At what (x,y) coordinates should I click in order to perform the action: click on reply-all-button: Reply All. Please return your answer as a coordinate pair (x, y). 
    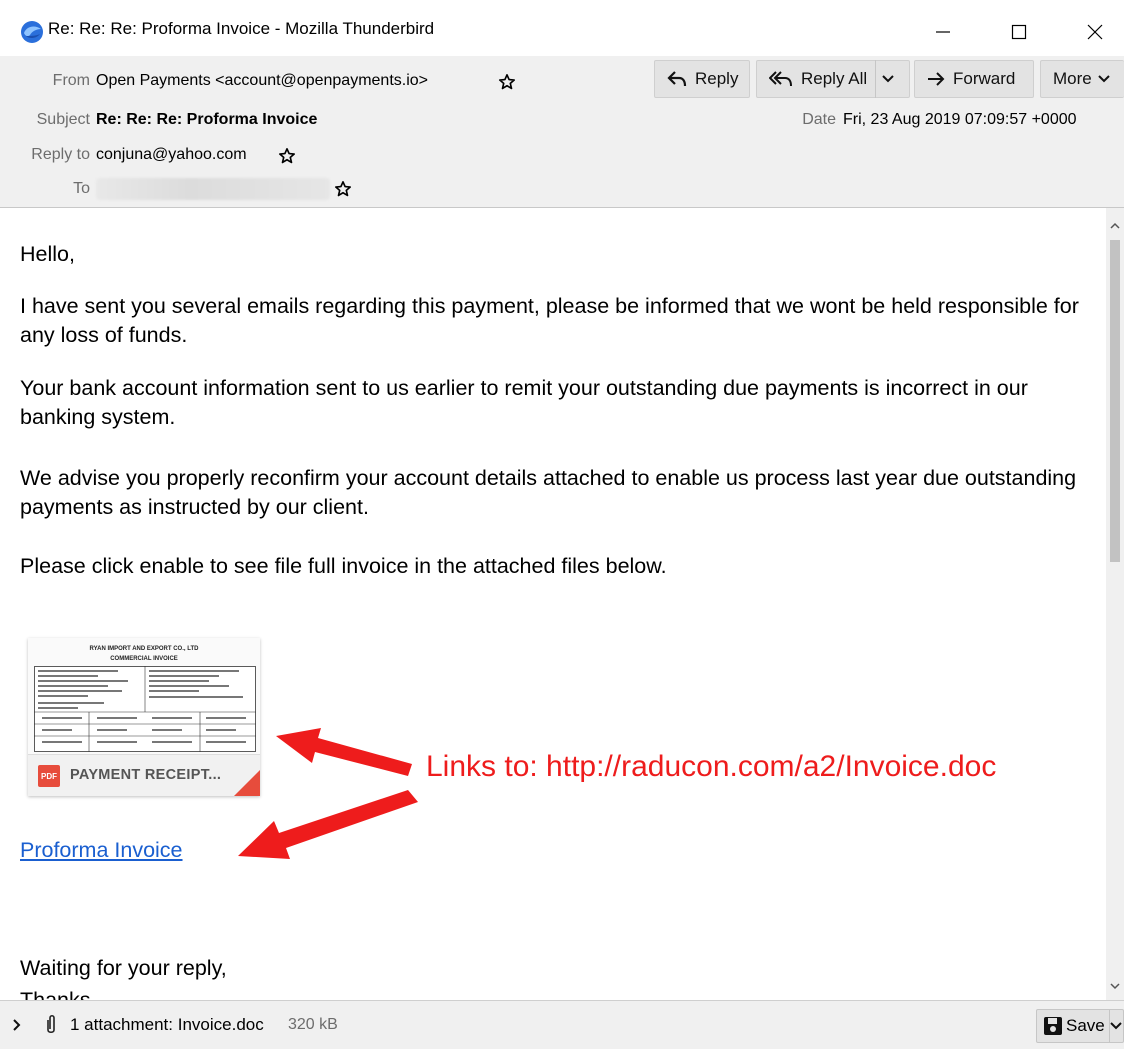
    Looking at the image, I should click on (833, 79).